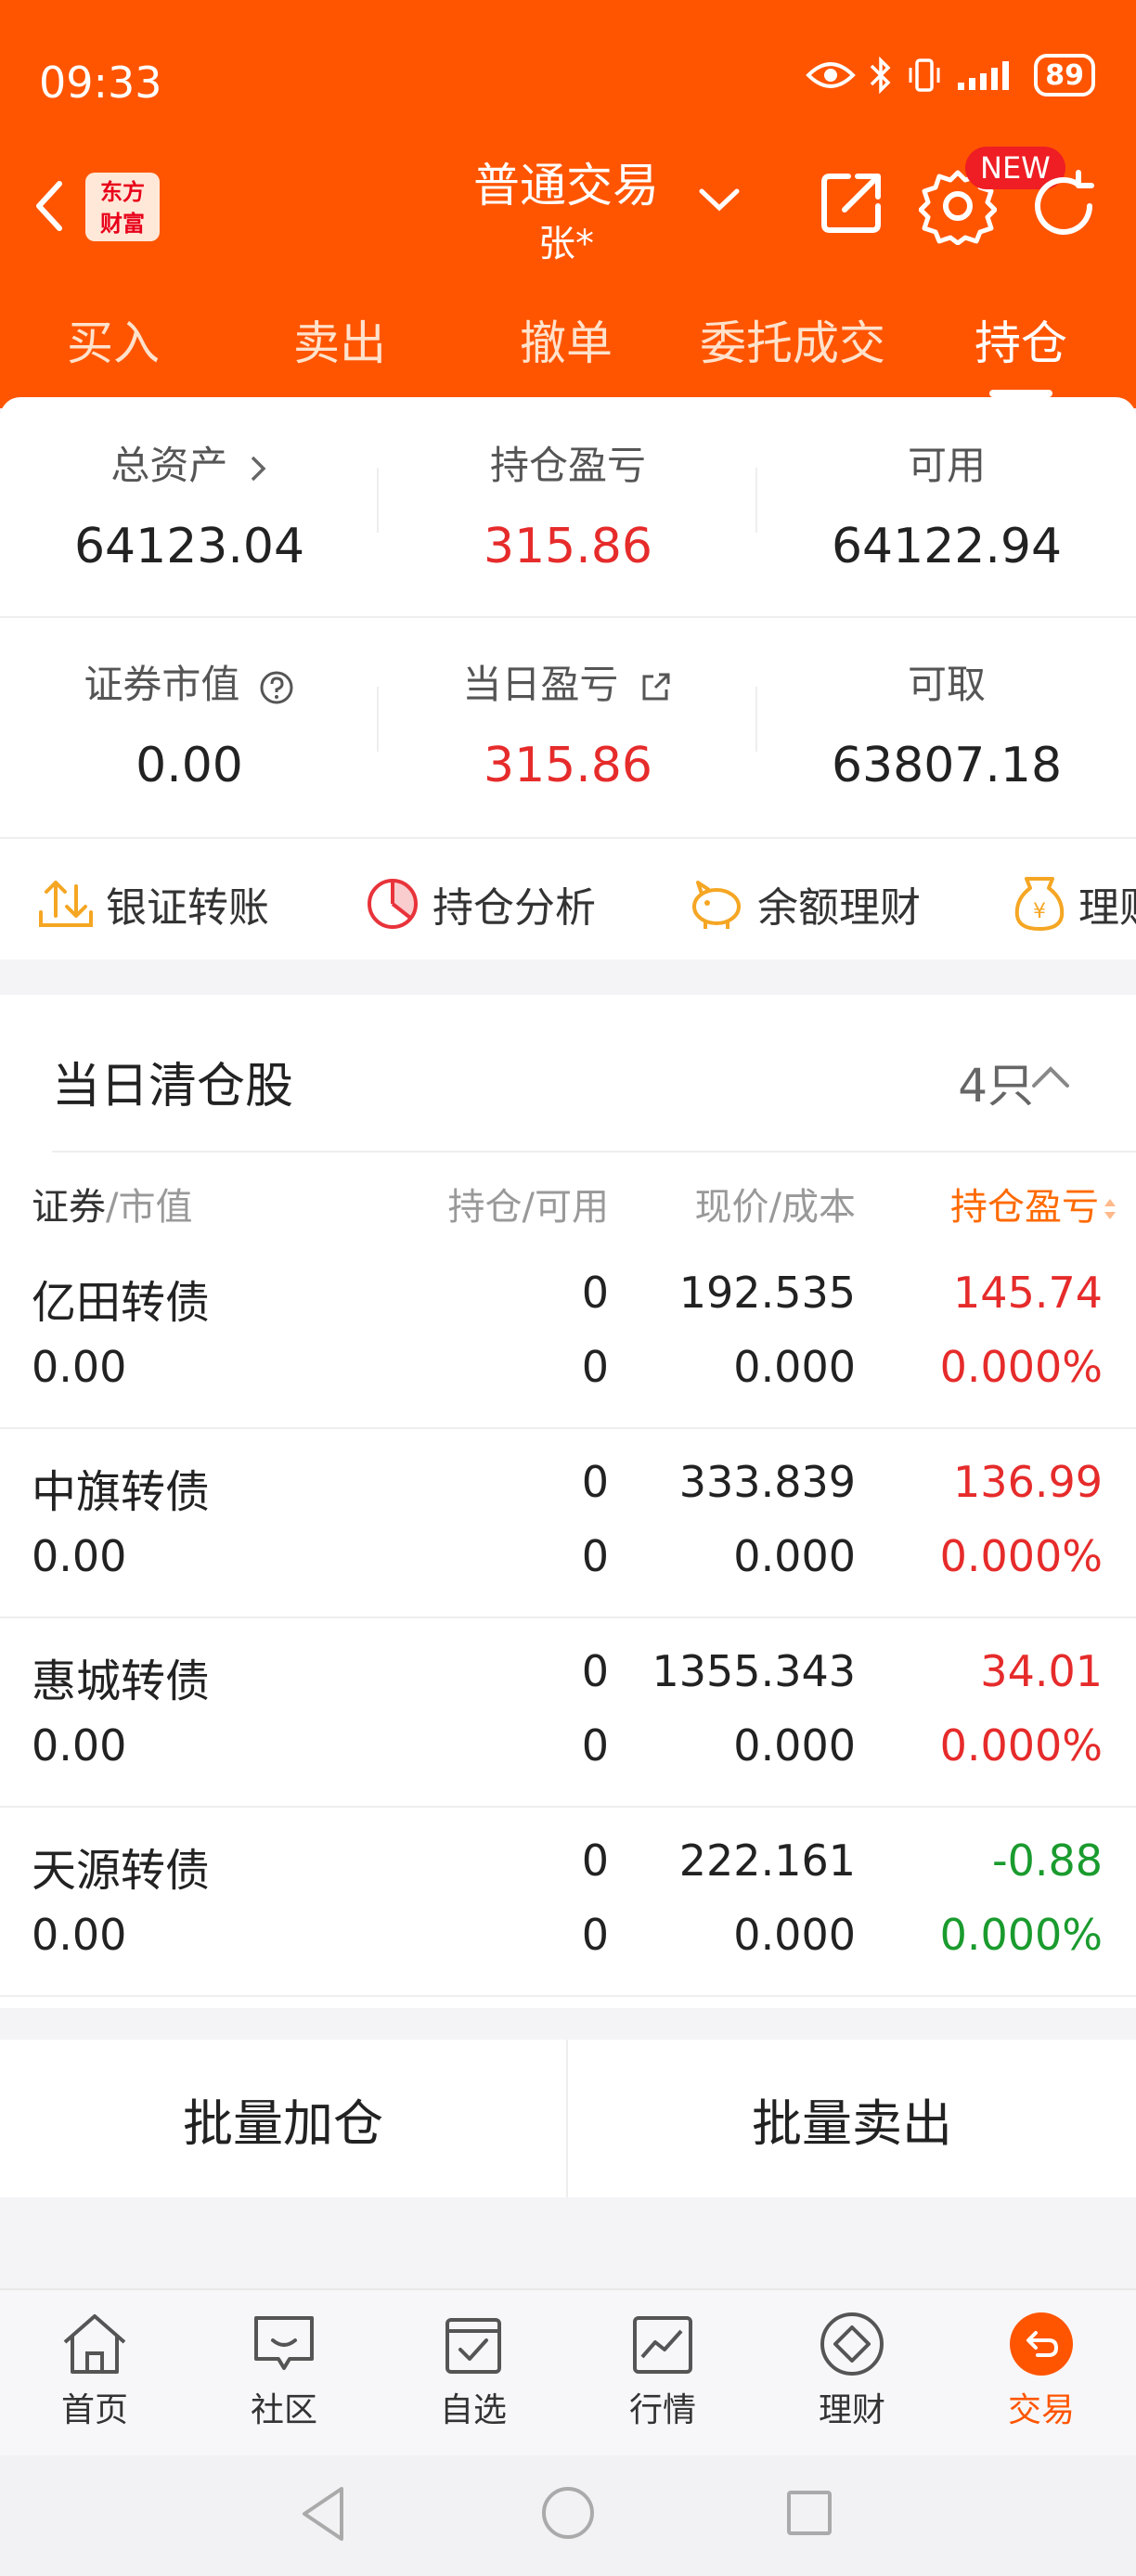 The image size is (1136, 2576). I want to click on daily-pl: 当日盈亏 315.86, so click(568, 723).